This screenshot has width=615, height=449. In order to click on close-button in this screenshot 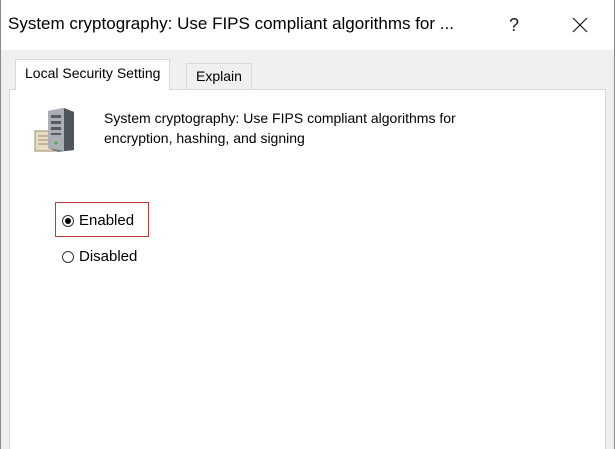, I will do `click(580, 25)`.